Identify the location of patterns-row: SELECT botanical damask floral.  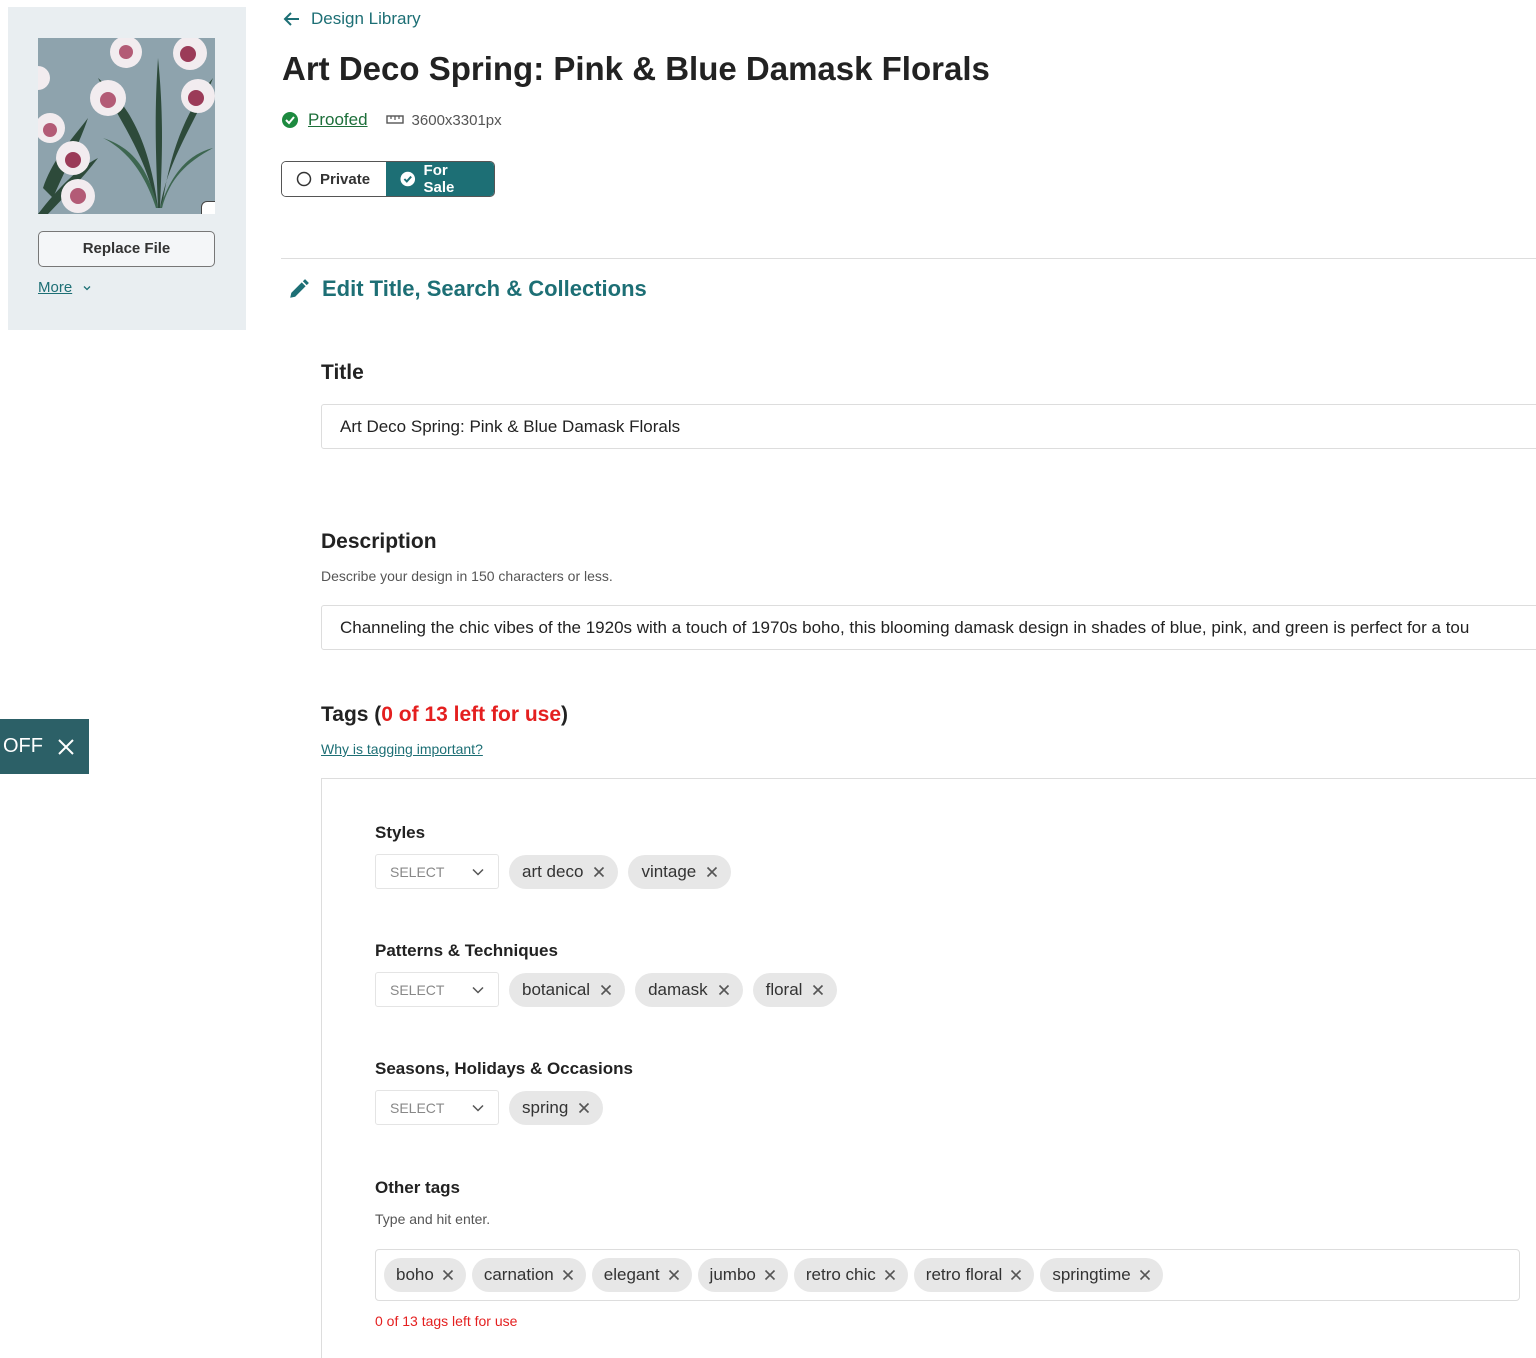
(606, 989).